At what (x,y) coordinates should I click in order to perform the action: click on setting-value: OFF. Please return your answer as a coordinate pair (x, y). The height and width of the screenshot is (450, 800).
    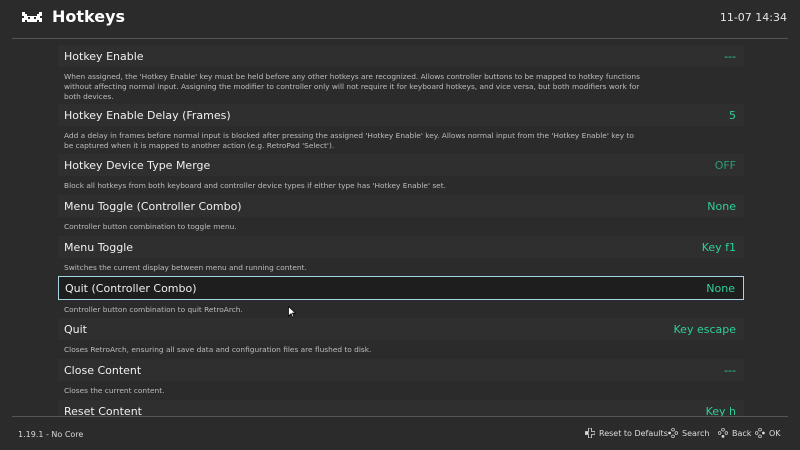
    Looking at the image, I should click on (725, 165).